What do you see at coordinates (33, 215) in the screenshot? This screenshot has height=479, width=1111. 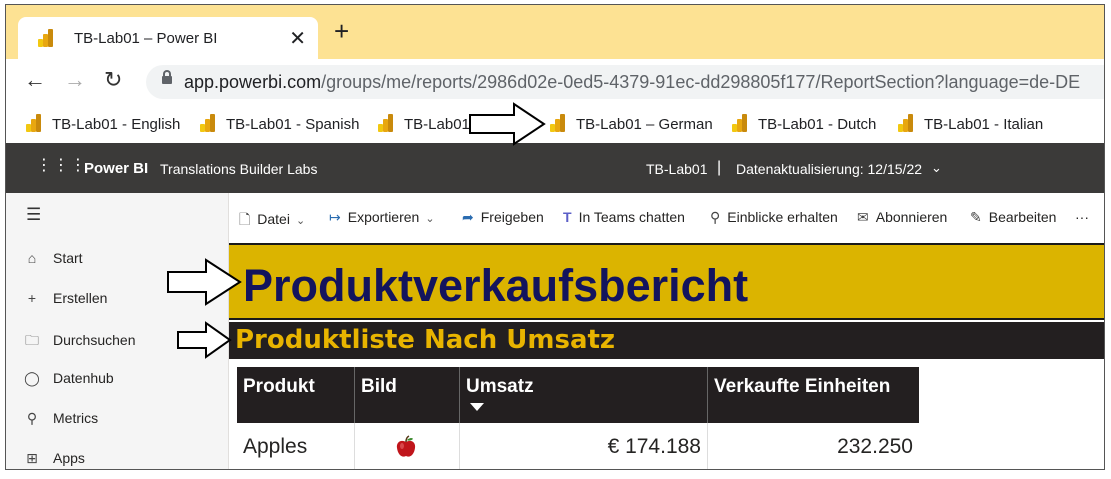 I see `hamburger-menu-icon: ☰` at bounding box center [33, 215].